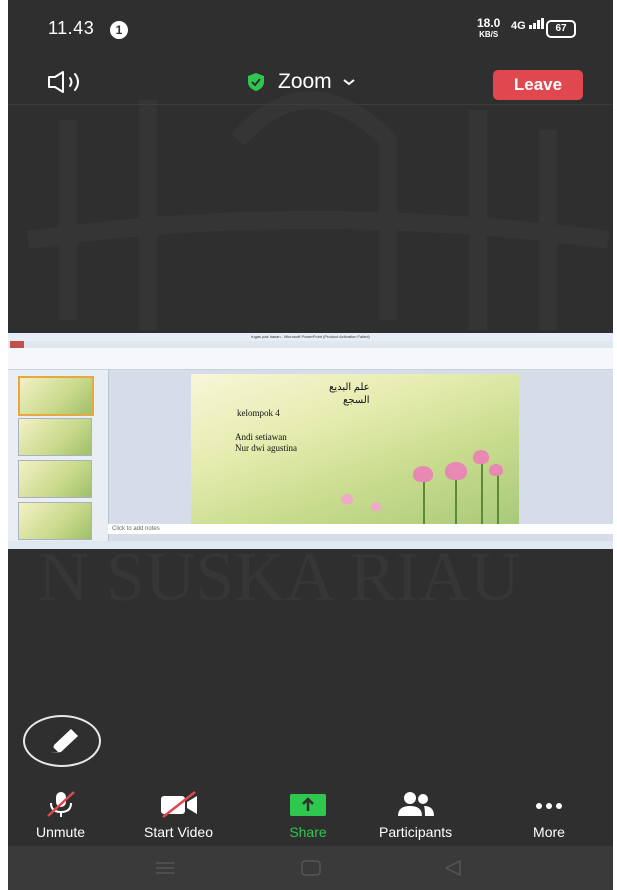 The width and height of the screenshot is (617, 890). What do you see at coordinates (119, 30) in the screenshot?
I see `notification-badge: 1` at bounding box center [119, 30].